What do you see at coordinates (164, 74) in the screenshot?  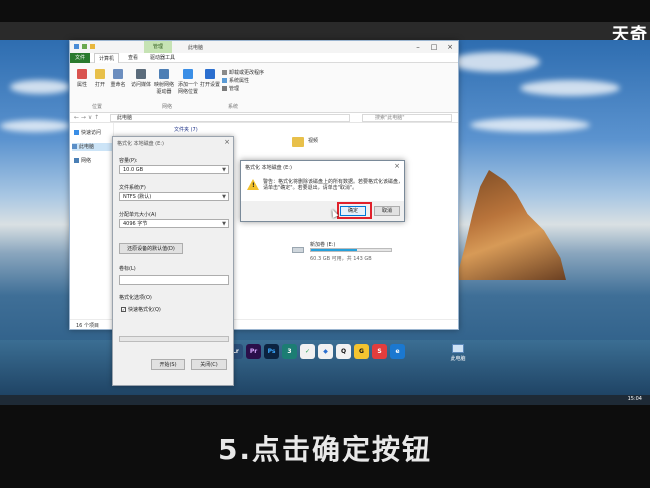 I see `network-drive-icon` at bounding box center [164, 74].